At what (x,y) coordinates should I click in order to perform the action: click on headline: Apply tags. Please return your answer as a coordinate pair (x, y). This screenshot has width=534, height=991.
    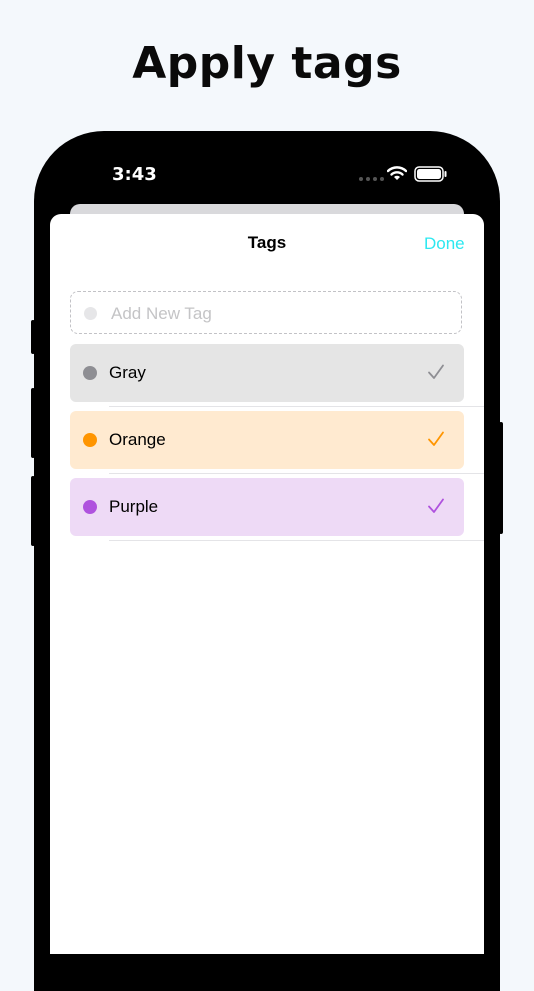
    Looking at the image, I should click on (267, 63).